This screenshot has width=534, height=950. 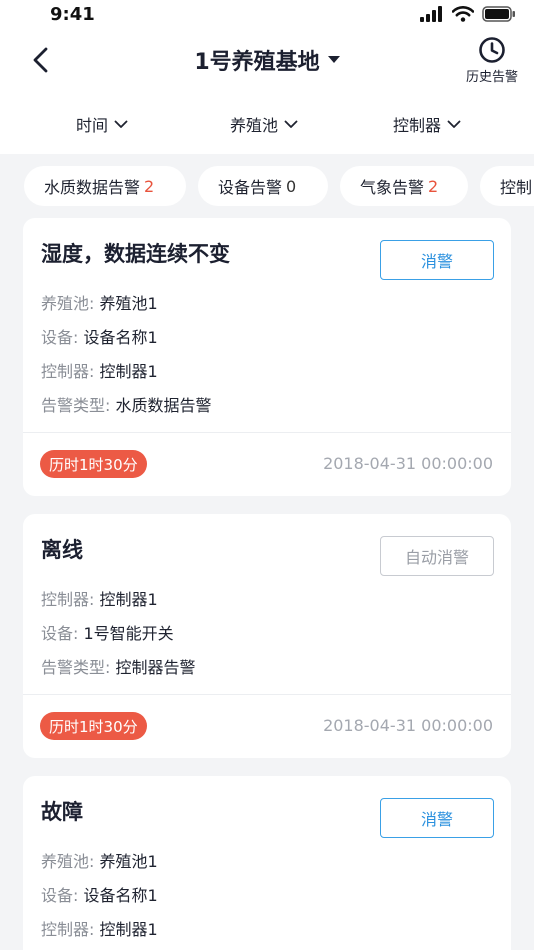 I want to click on filter-bar: 时间 养殖池 控制器, so click(x=267, y=124).